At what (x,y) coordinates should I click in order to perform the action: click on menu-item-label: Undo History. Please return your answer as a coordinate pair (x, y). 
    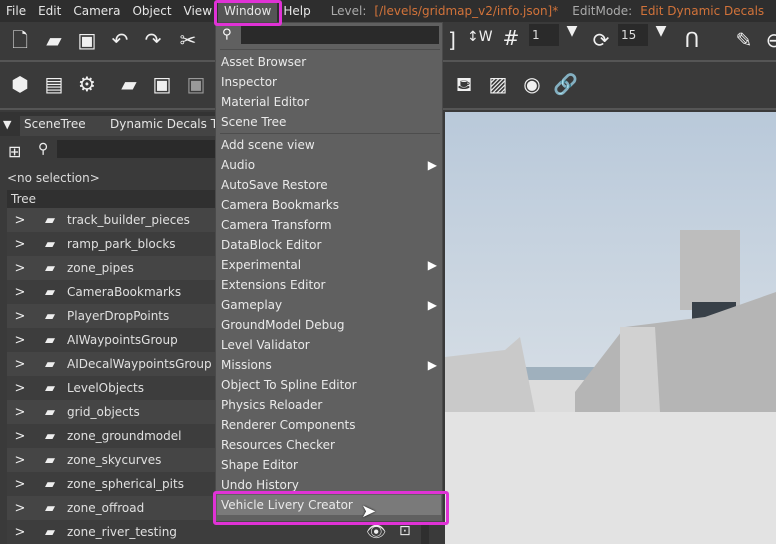
    Looking at the image, I should click on (260, 485).